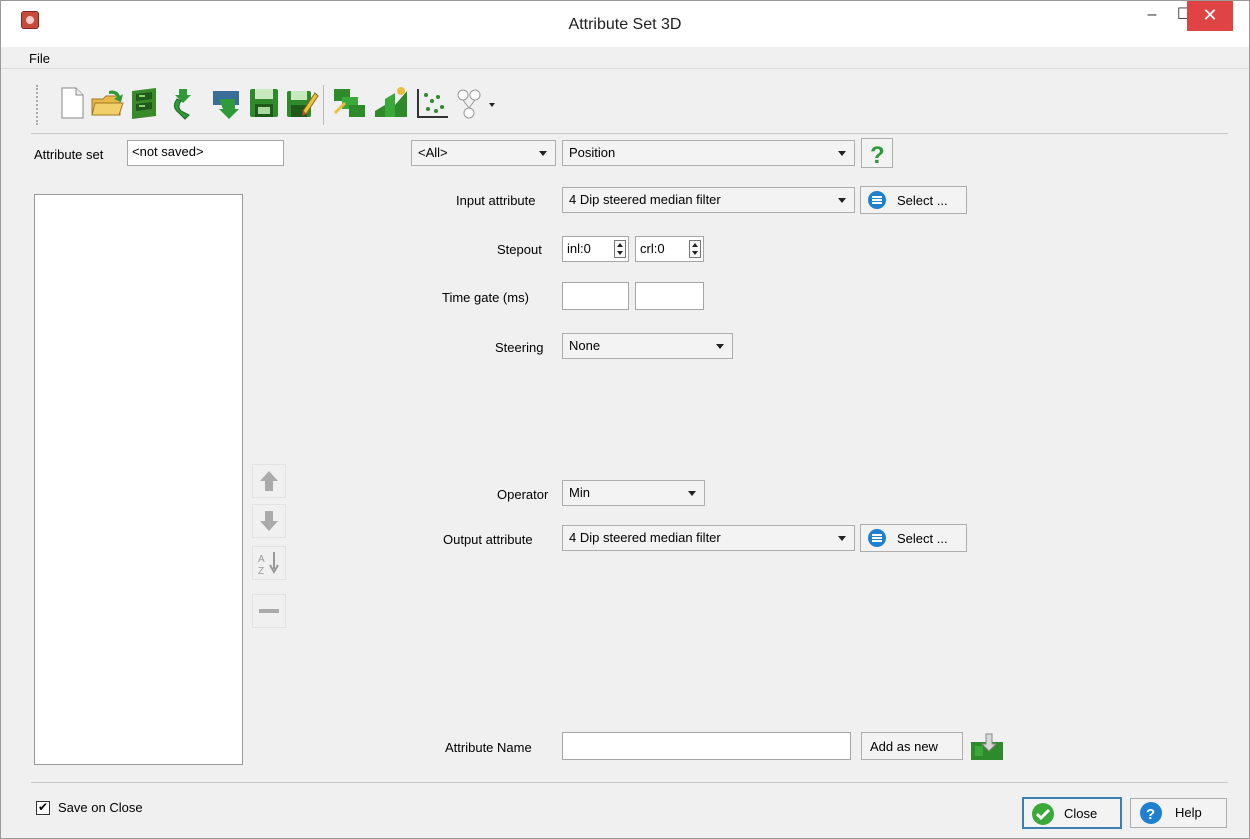 The width and height of the screenshot is (1250, 839). Describe the element at coordinates (1081, 813) in the screenshot. I see `close-button-label: Close` at that location.